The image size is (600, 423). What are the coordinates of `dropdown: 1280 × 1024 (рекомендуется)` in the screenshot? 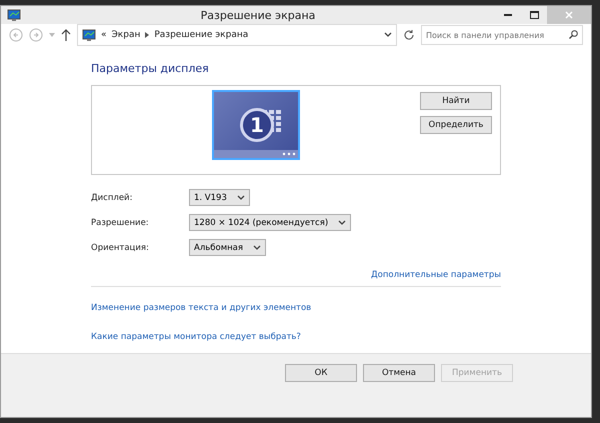 It's located at (270, 223).